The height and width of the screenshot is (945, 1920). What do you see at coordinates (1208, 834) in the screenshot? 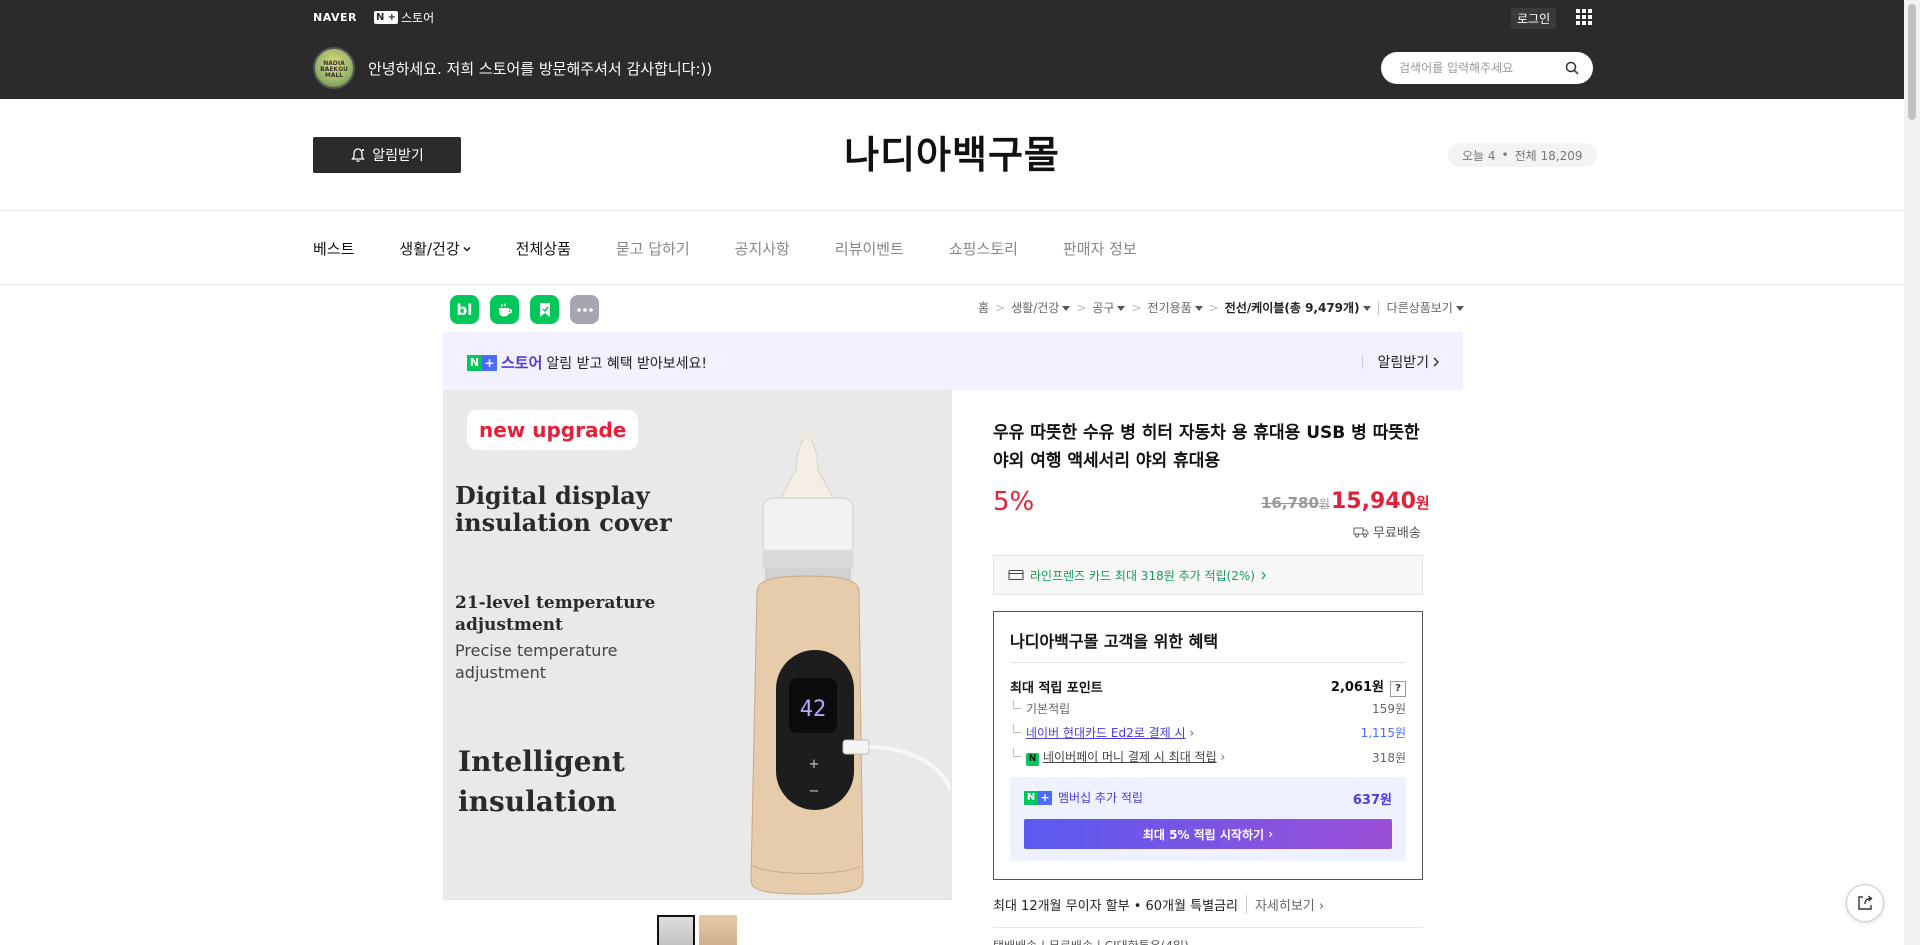
I see `membership-start-button: 최대 5% 적립 시작하기 ›` at bounding box center [1208, 834].